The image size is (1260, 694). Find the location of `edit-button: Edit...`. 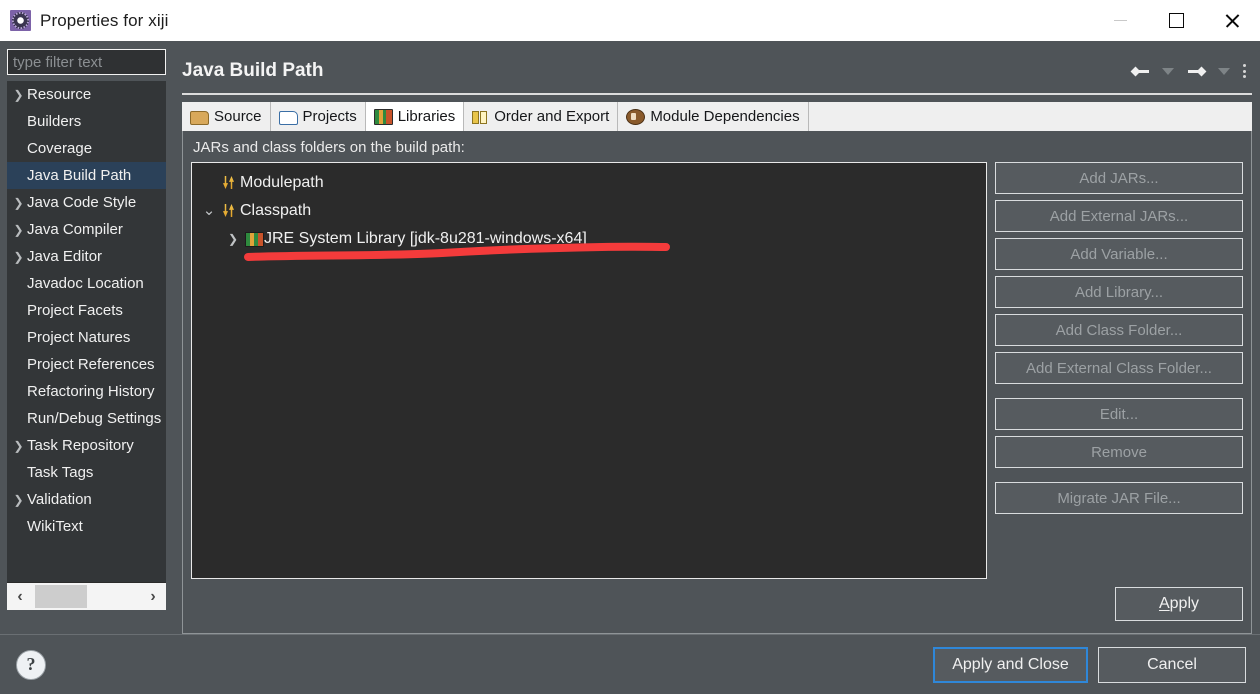

edit-button: Edit... is located at coordinates (1119, 414).